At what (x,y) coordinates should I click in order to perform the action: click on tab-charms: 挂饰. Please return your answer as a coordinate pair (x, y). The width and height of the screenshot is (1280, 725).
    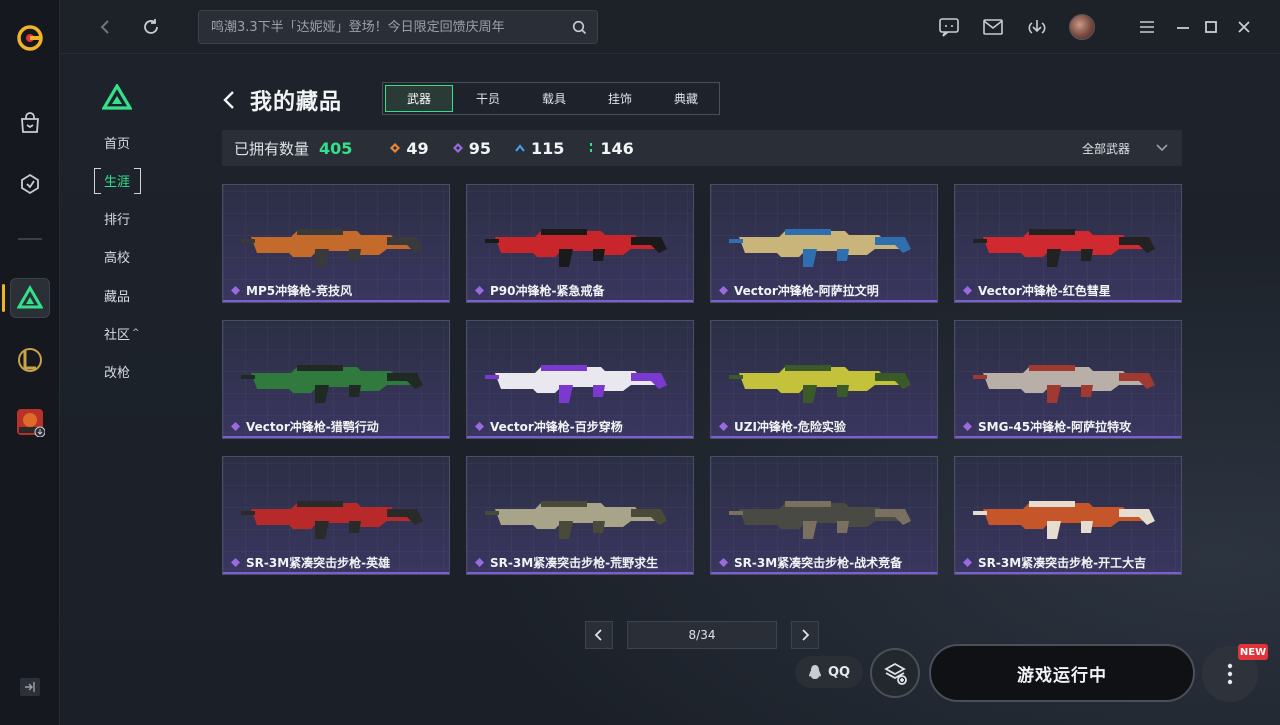
    Looking at the image, I should click on (620, 98).